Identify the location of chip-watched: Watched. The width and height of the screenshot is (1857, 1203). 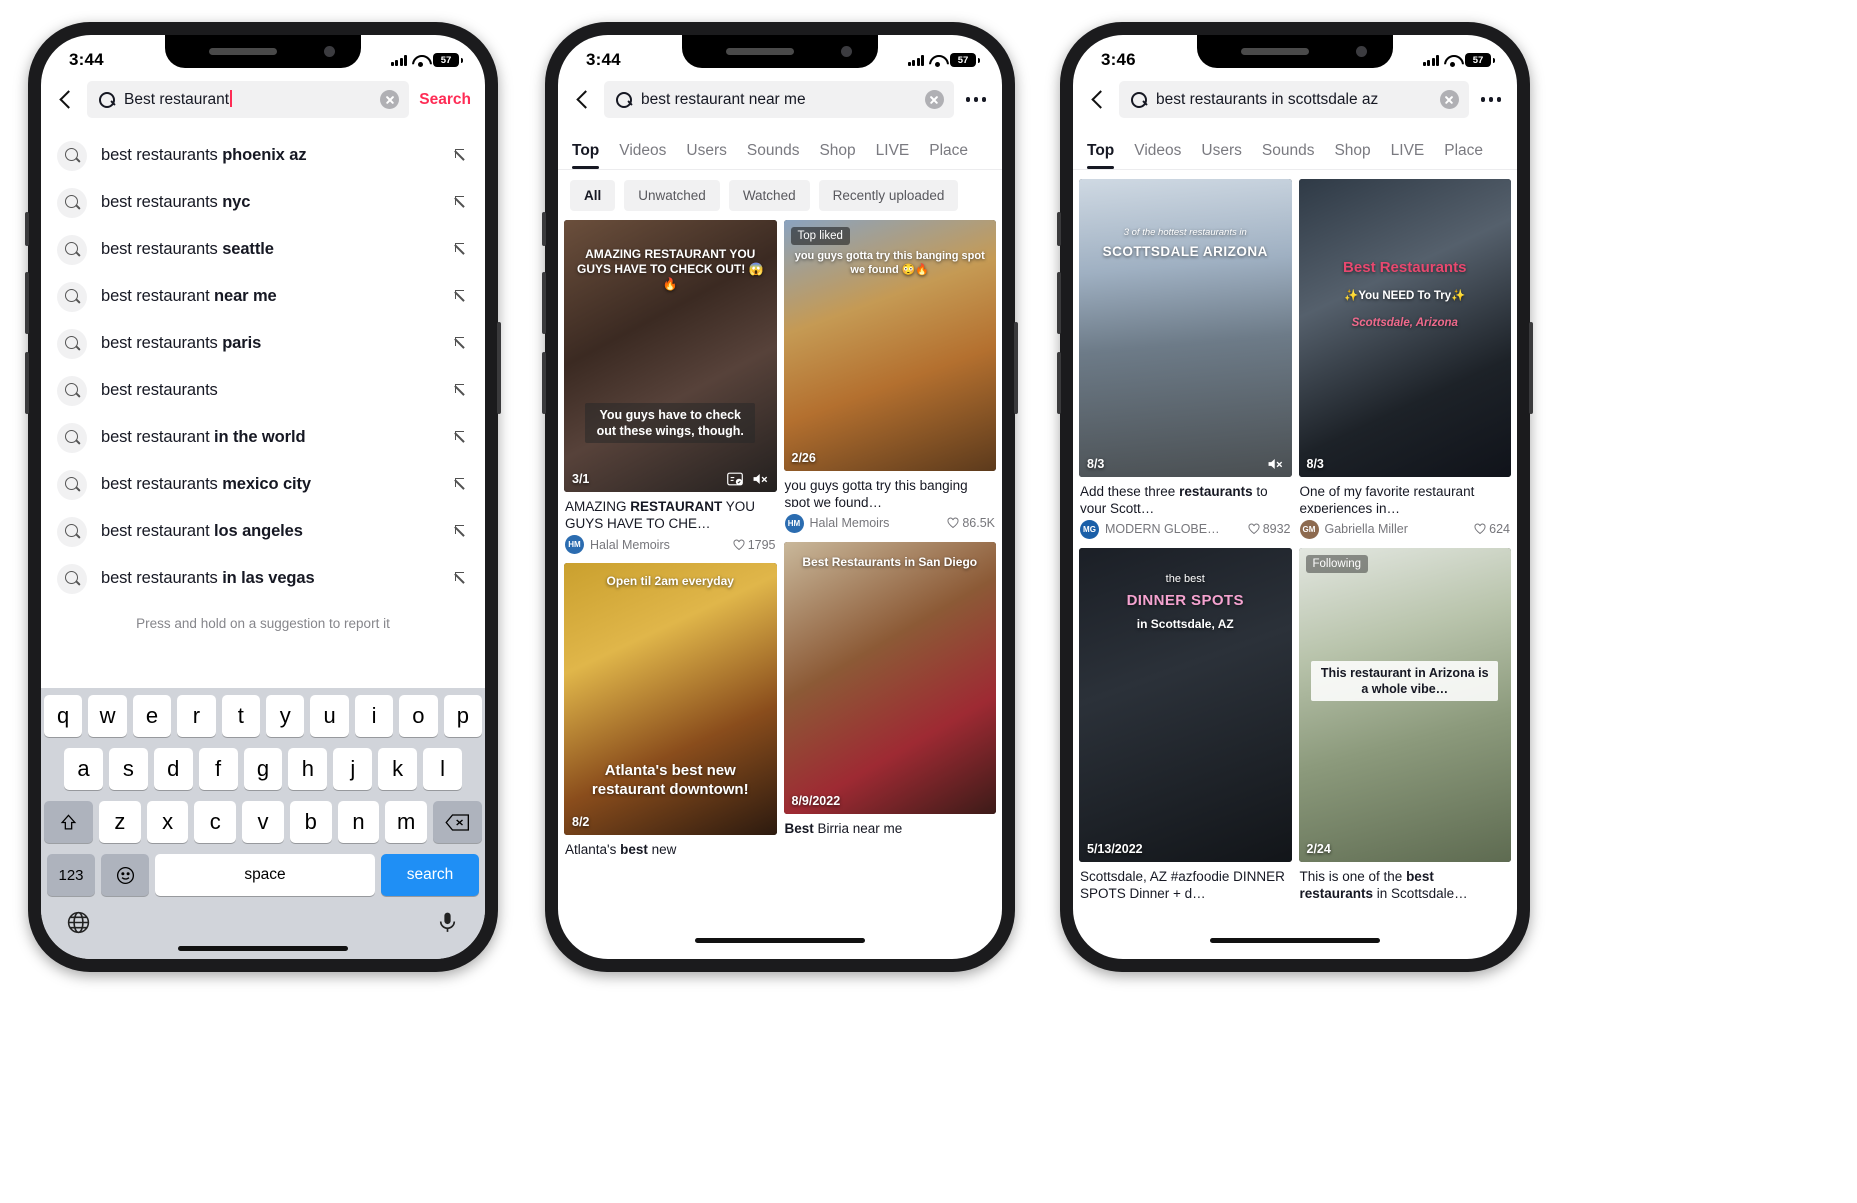
(769, 195).